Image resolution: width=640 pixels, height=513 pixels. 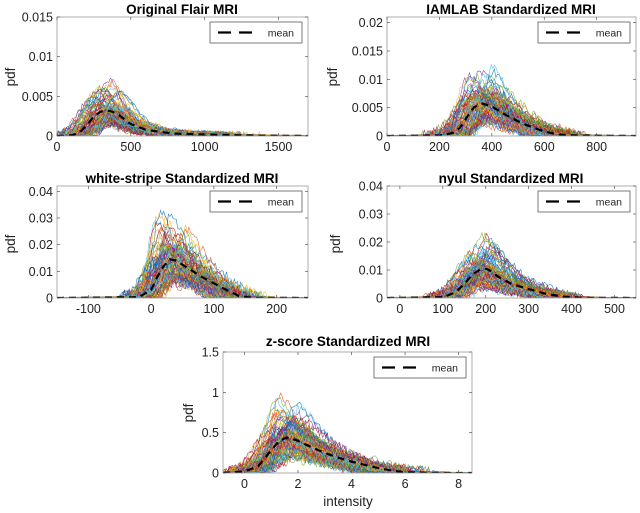 I want to click on x-tick-label: 1000, so click(x=205, y=147).